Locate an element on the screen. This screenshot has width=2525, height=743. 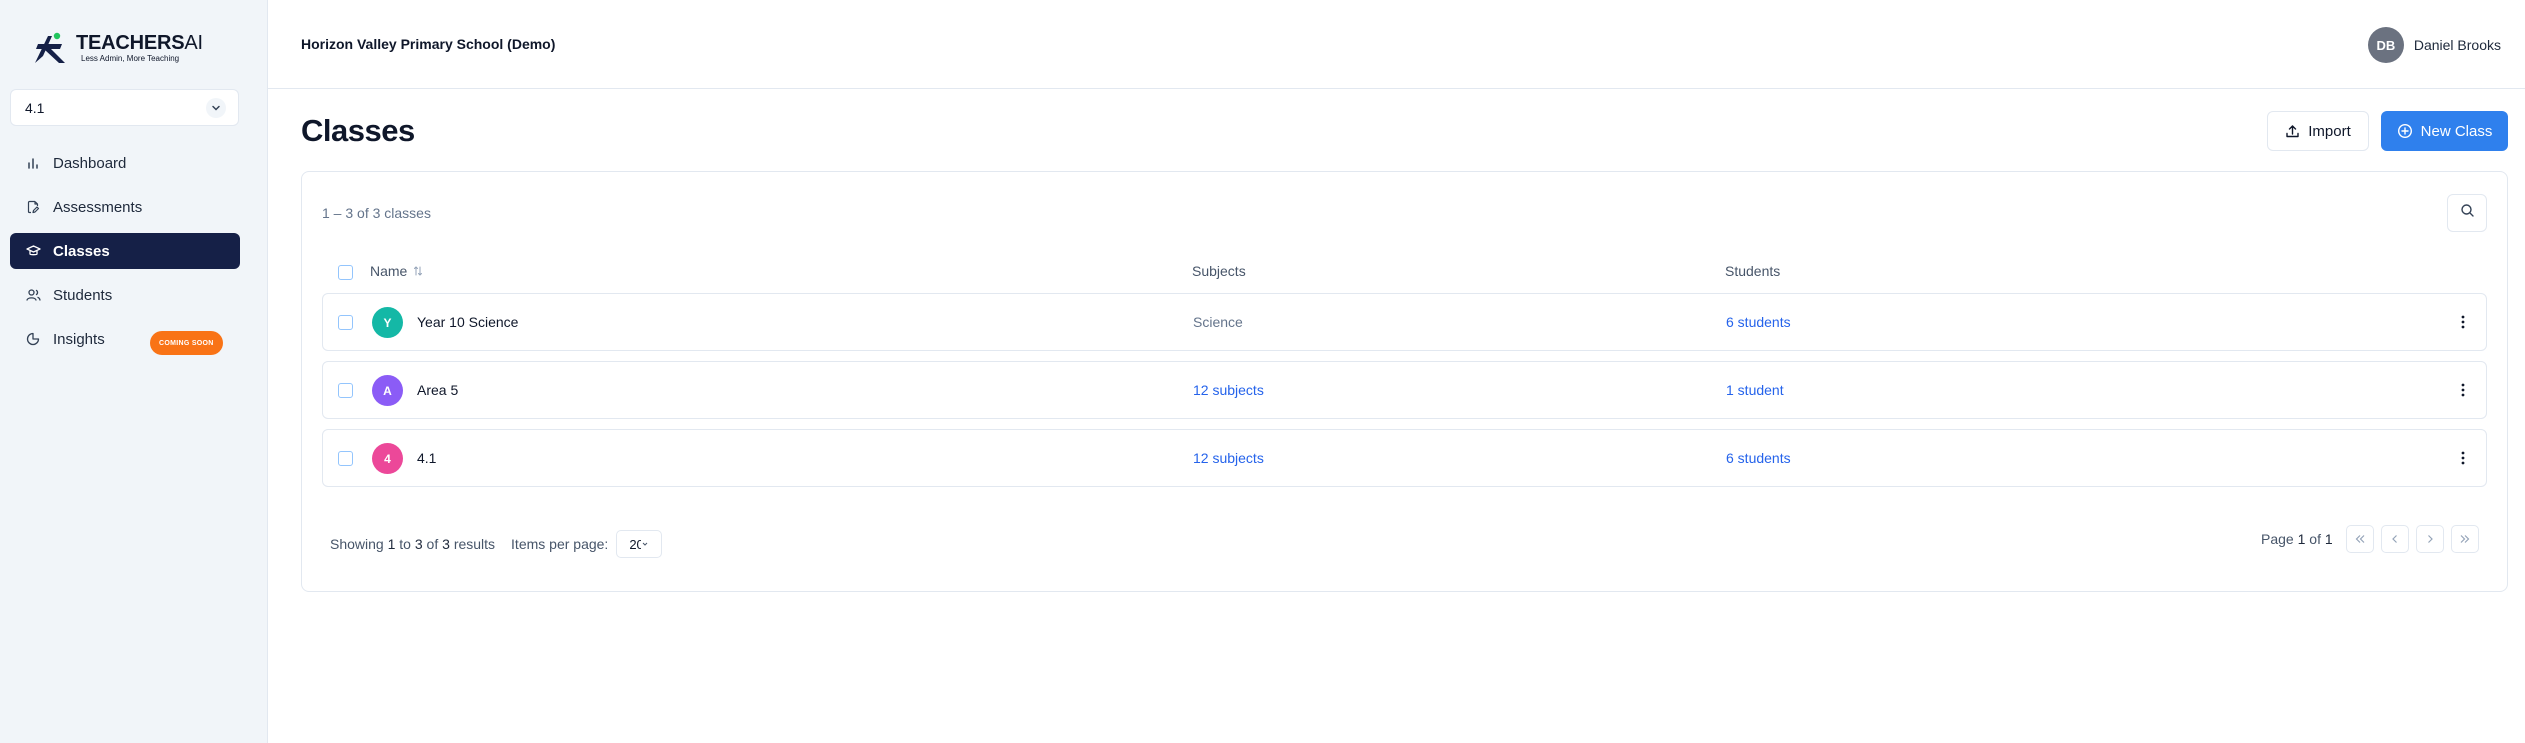
page-indicator: Page 1 of 1 is located at coordinates (2297, 539).